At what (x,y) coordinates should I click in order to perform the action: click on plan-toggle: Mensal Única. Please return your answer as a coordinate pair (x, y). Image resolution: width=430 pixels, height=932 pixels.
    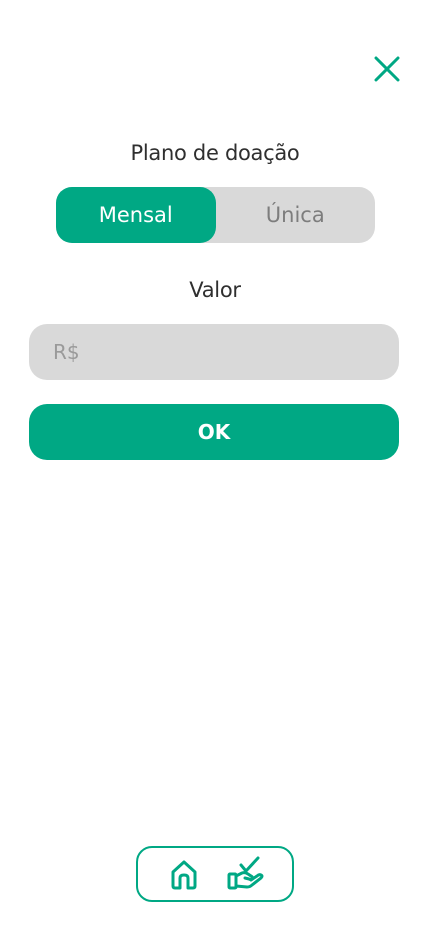
    Looking at the image, I should click on (215, 215).